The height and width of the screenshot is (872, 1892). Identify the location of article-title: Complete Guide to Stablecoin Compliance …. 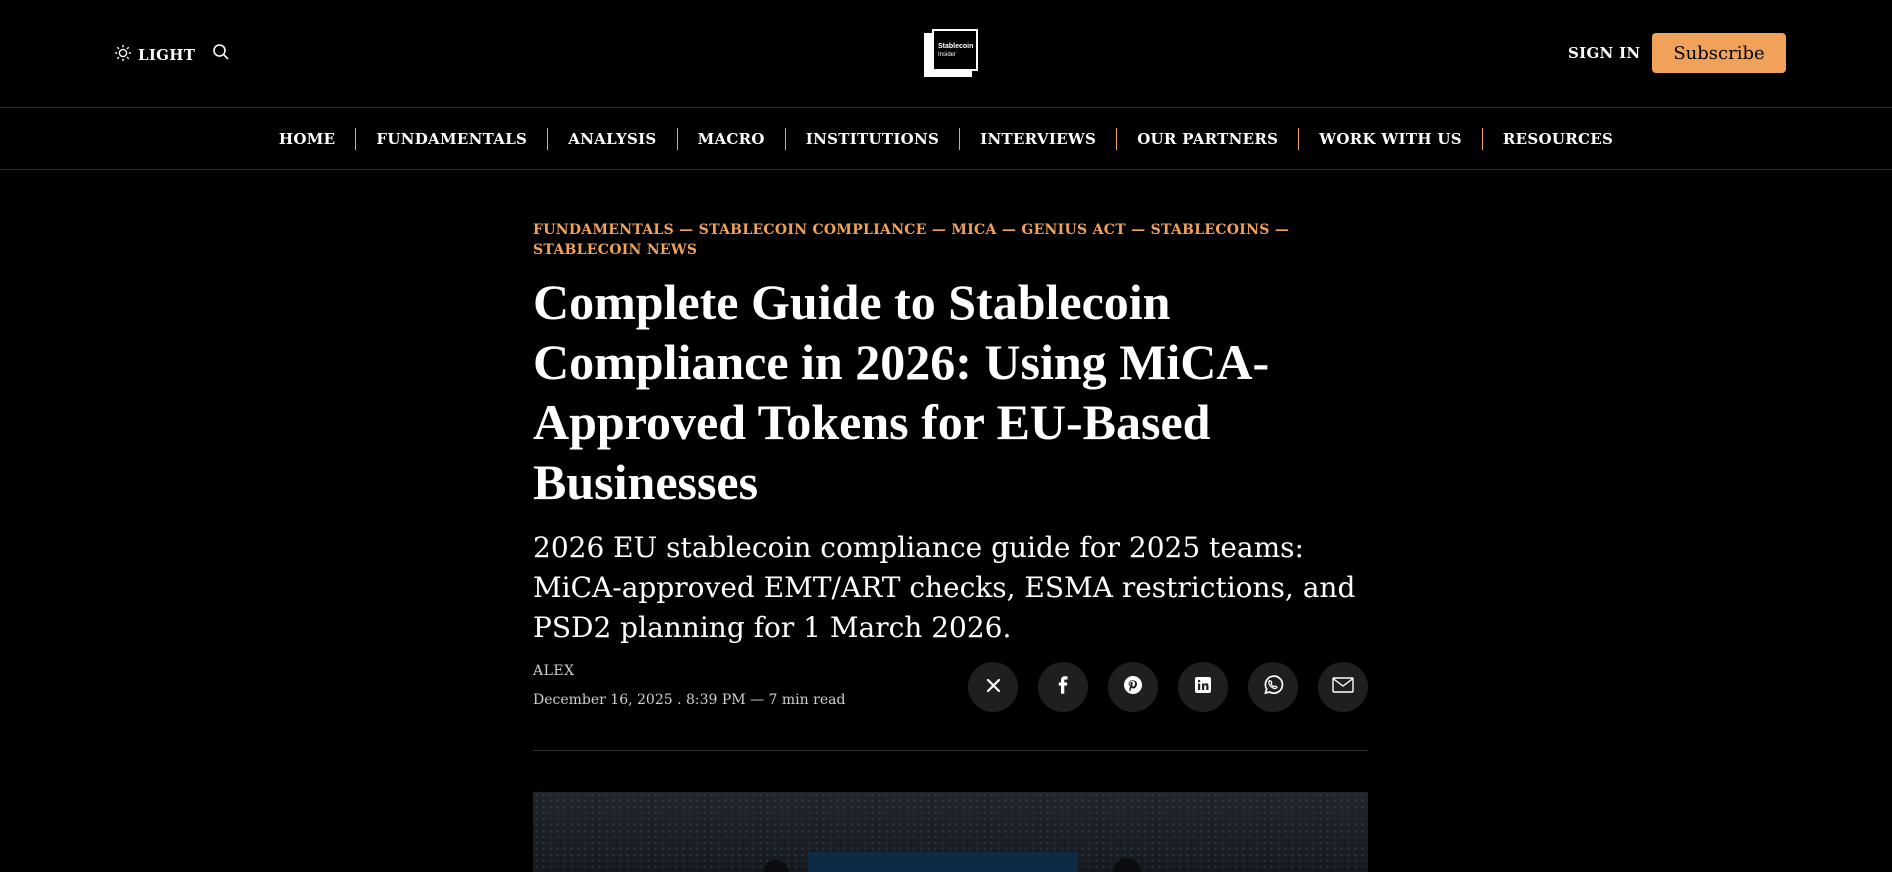
(901, 392).